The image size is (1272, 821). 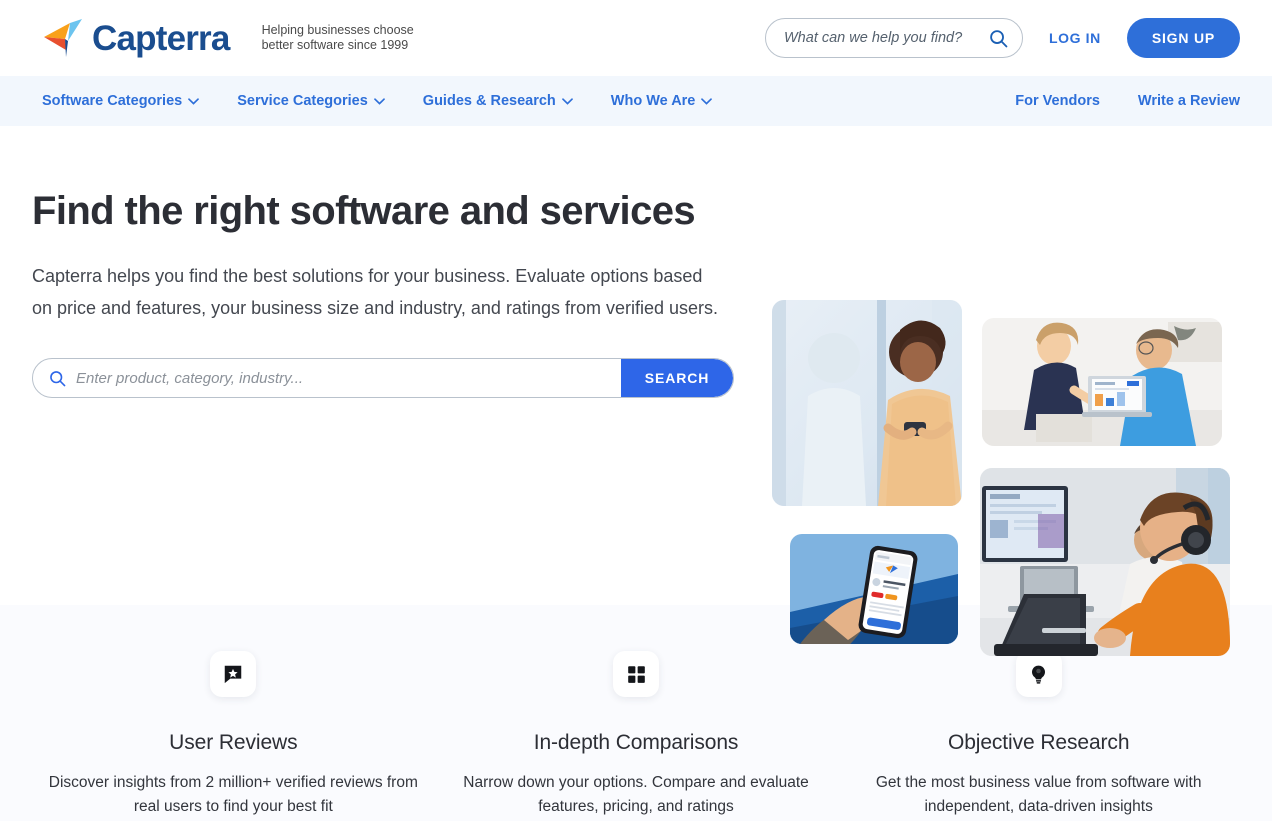 I want to click on photo-headset, so click(x=1105, y=562).